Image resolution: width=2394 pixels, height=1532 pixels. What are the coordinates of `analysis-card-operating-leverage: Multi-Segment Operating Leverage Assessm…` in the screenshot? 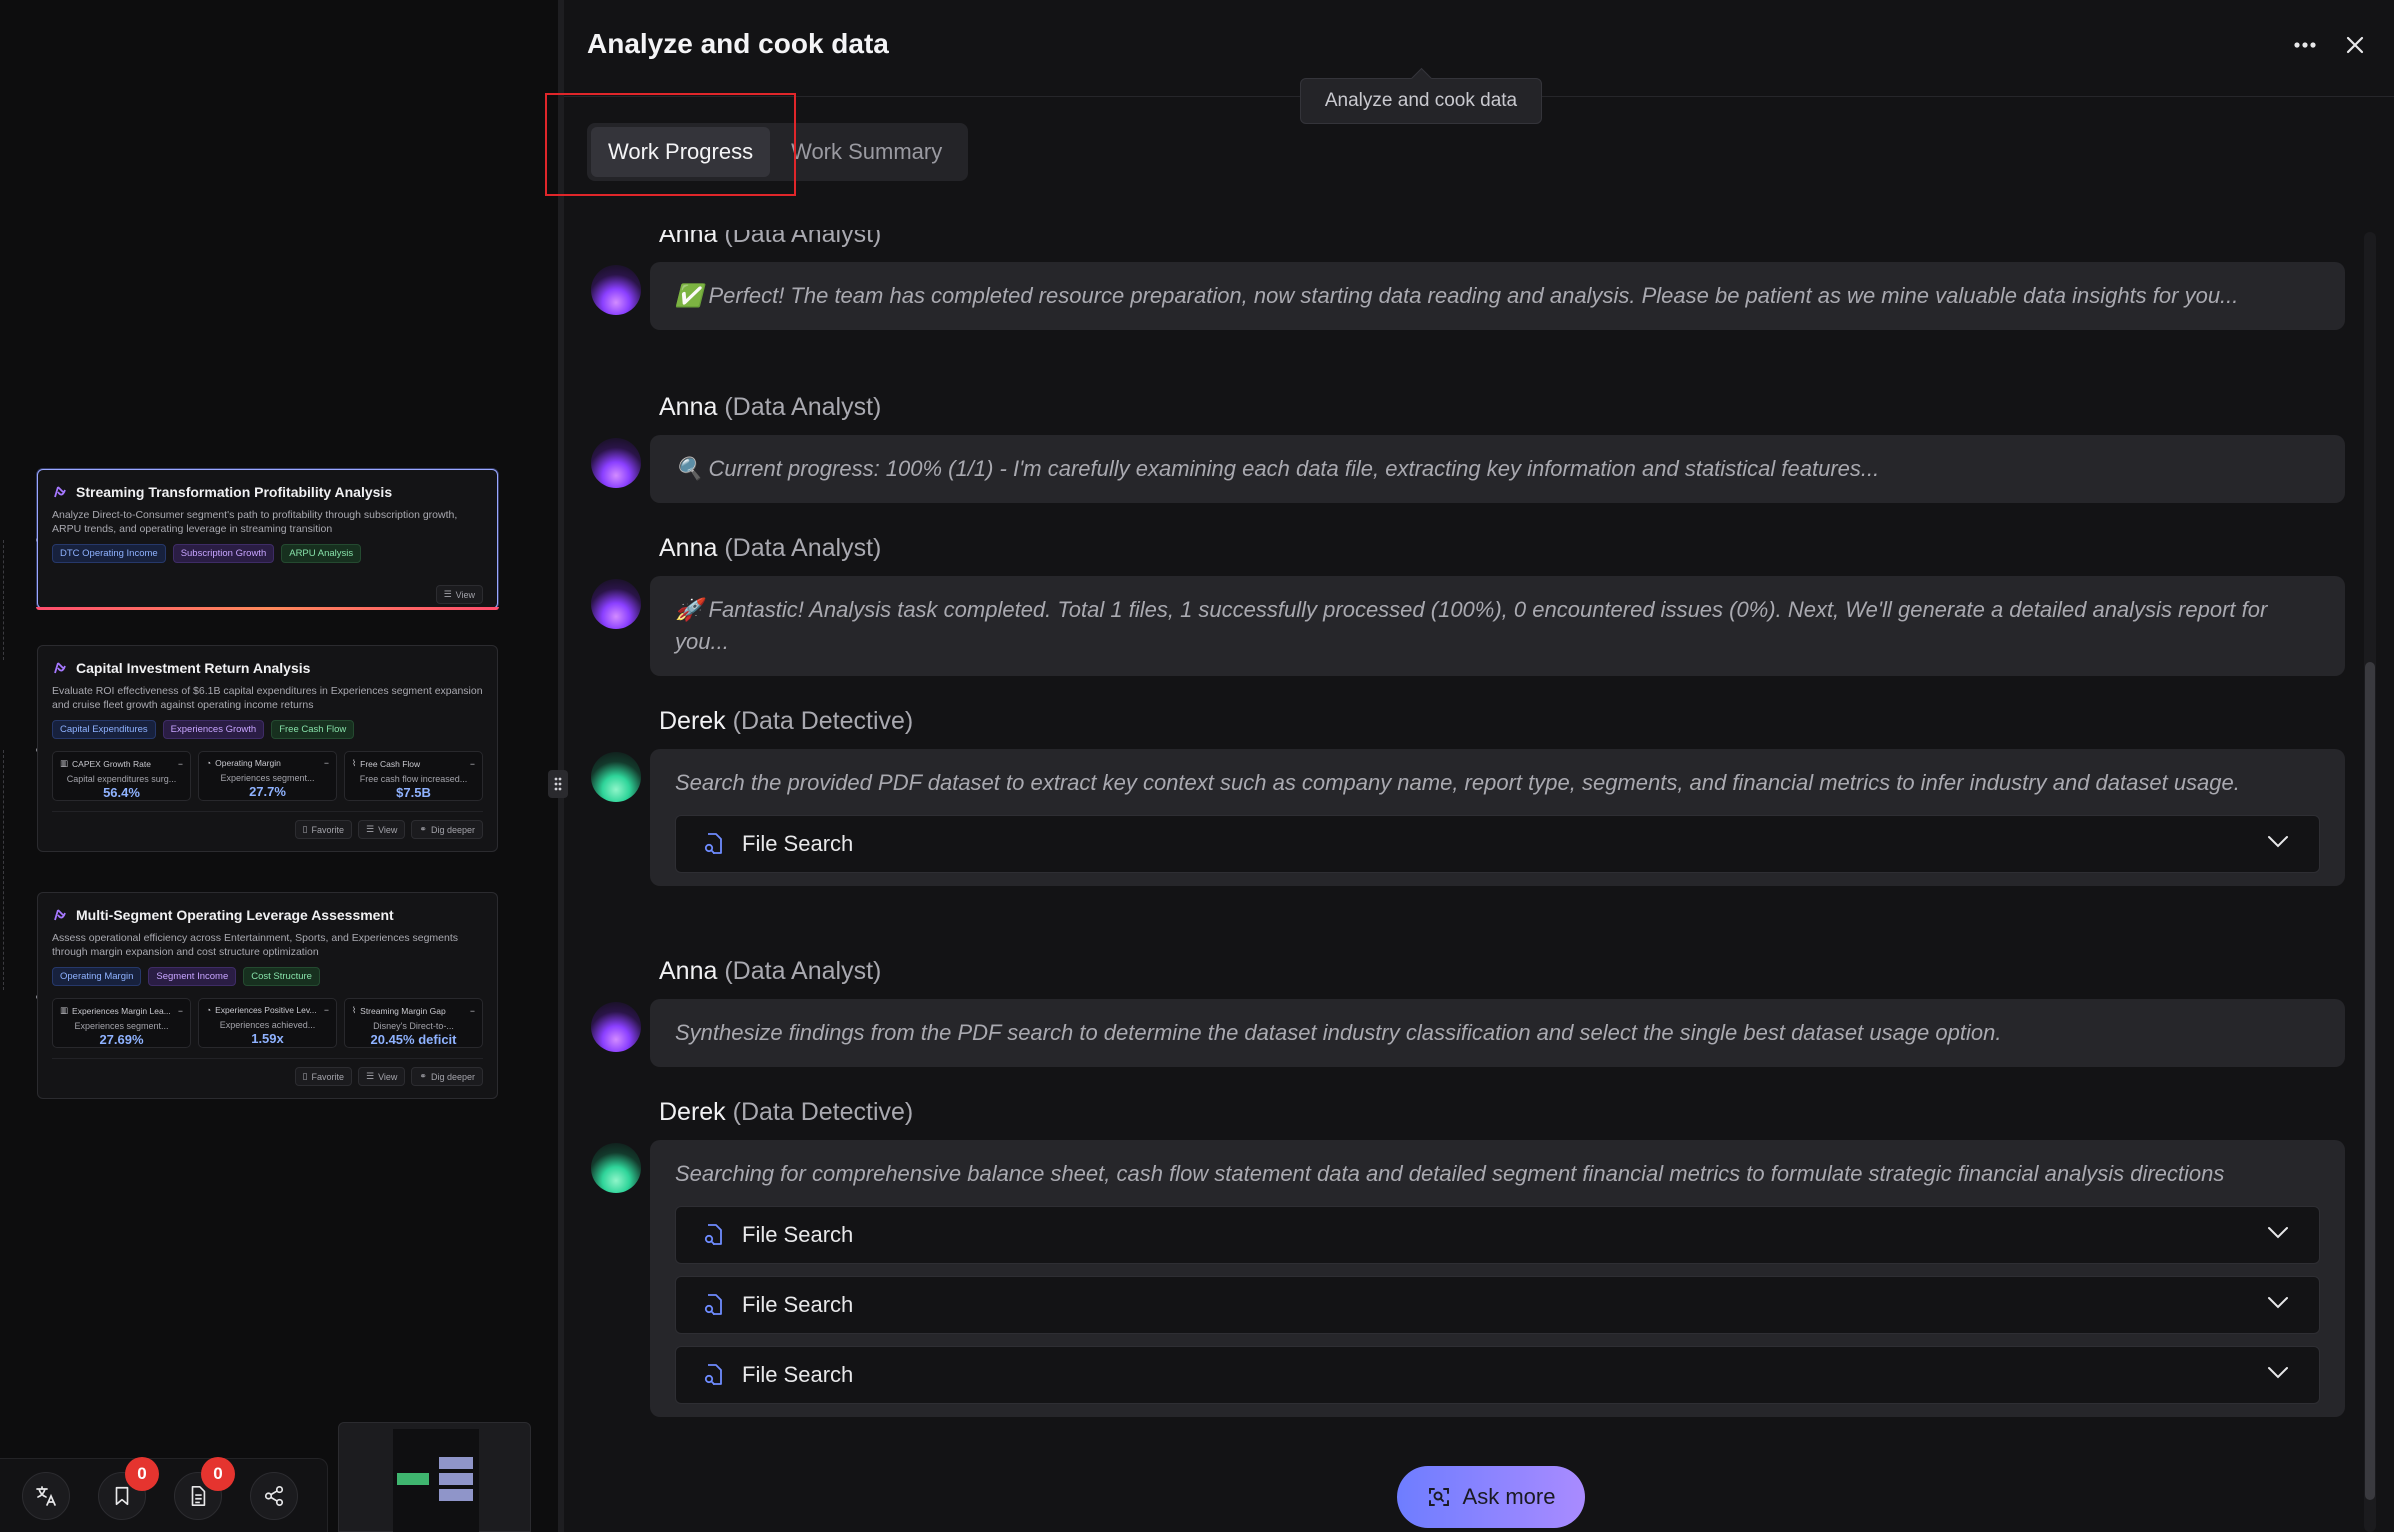 It's located at (267, 995).